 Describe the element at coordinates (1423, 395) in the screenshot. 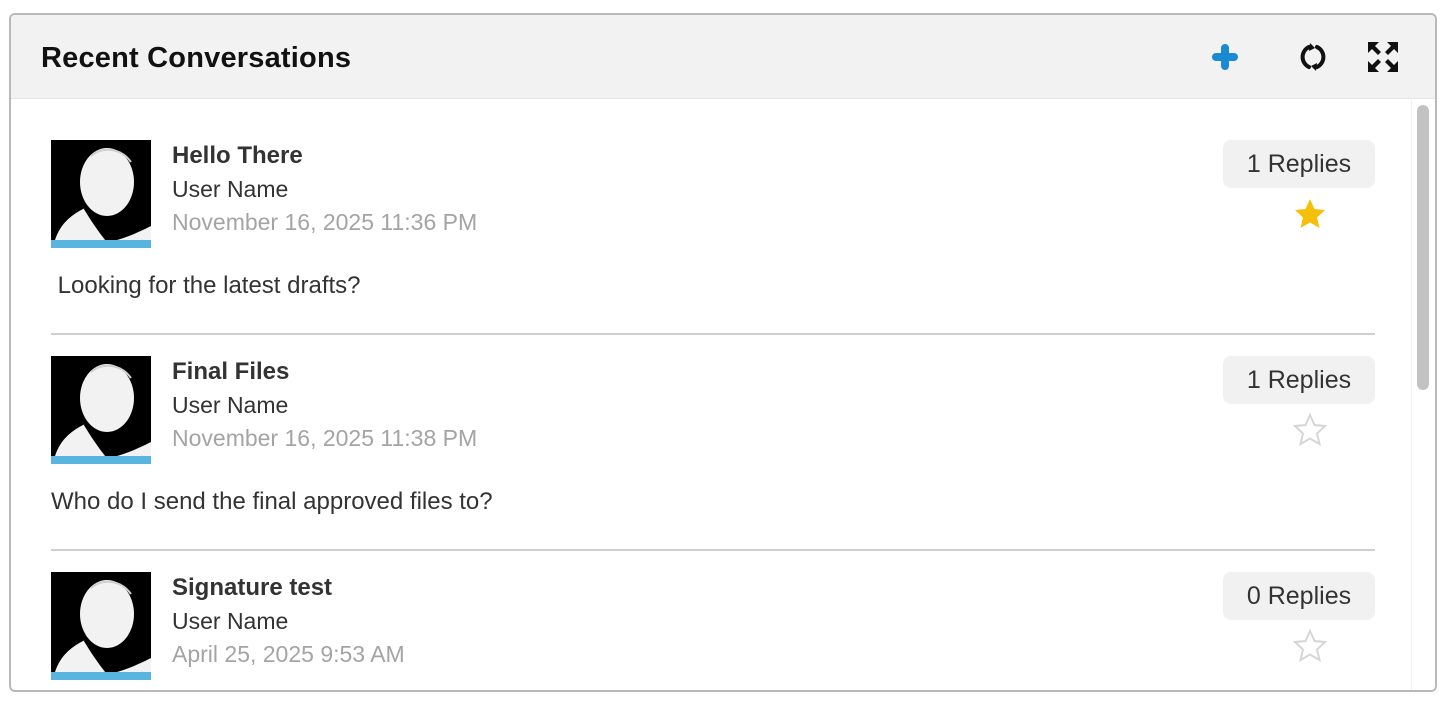

I see `scrollbar` at that location.